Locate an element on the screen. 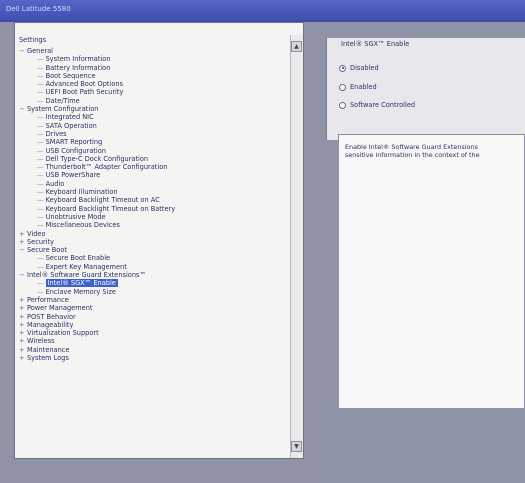  tree-item-label: Wireless is located at coordinates (41, 341).